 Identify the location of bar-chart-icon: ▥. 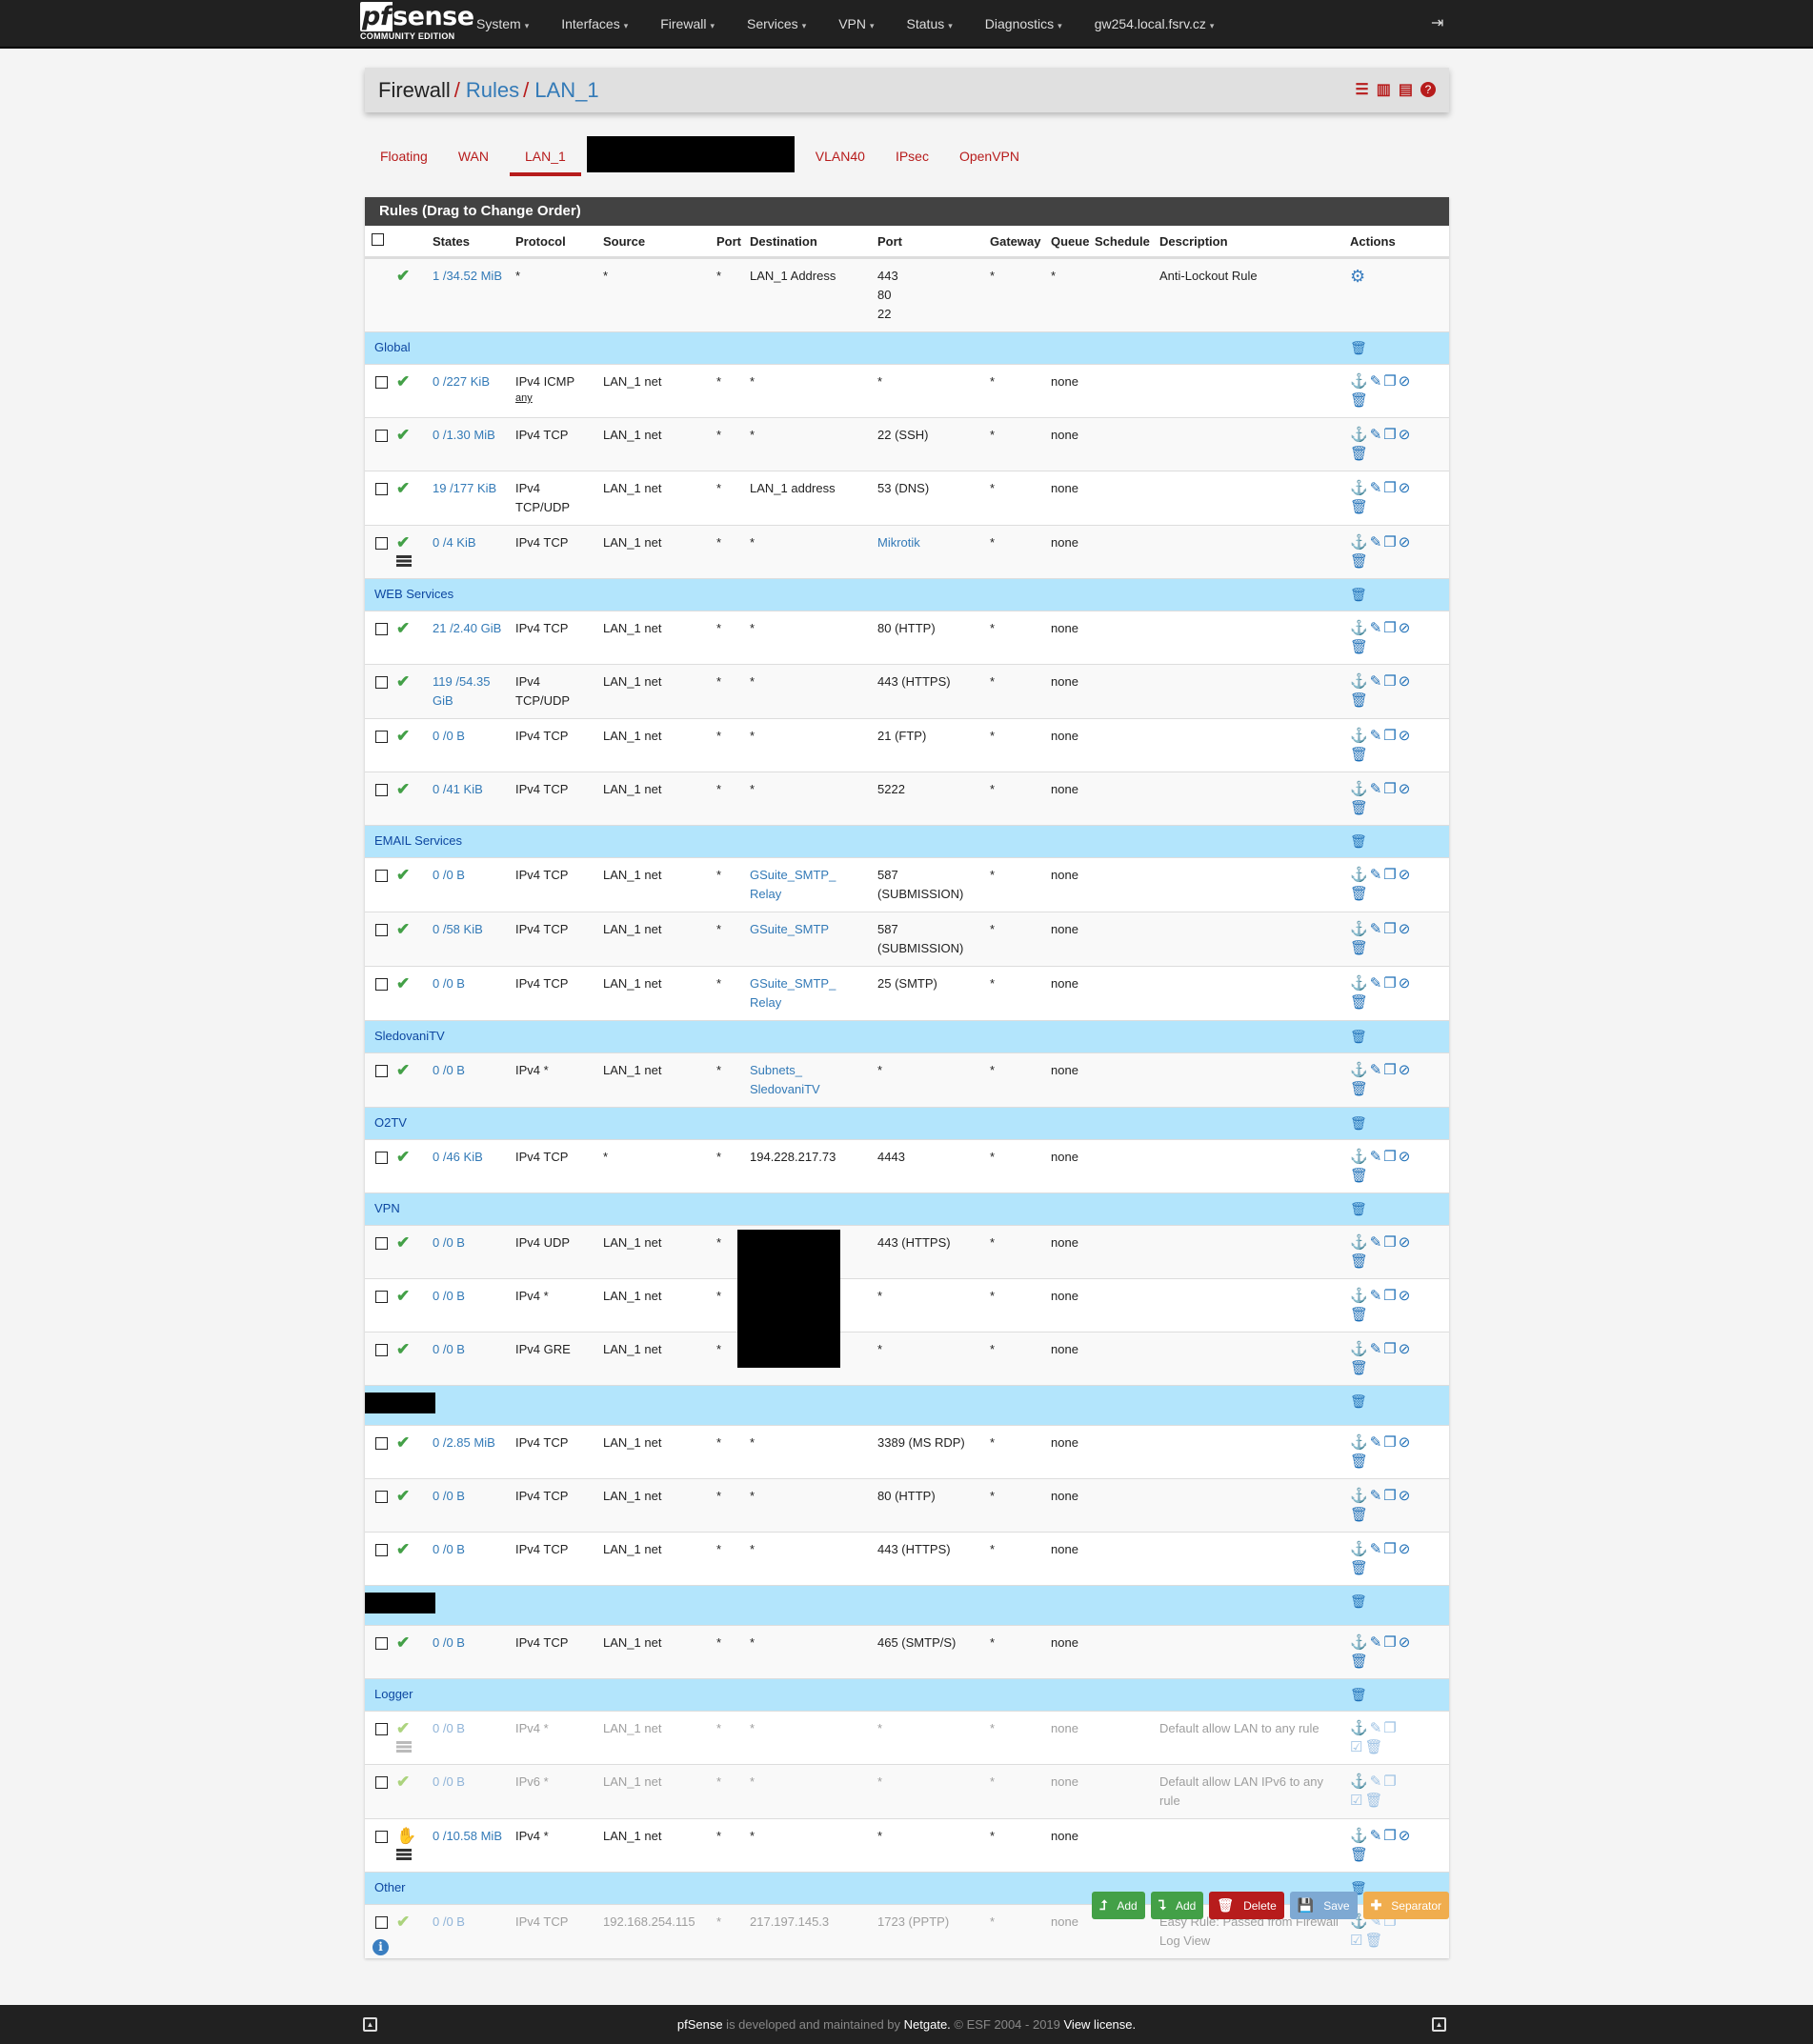
(1384, 90).